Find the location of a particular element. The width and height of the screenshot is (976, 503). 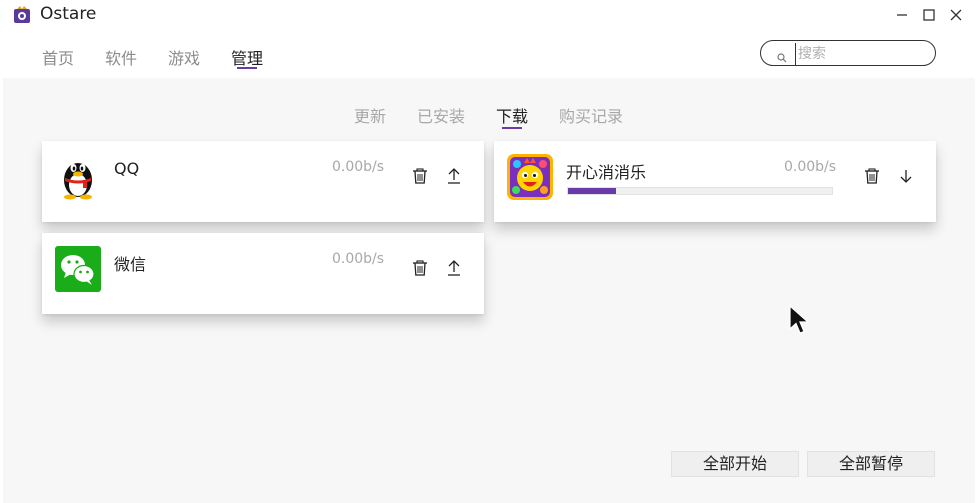

pause-all-button: 全部暂停 is located at coordinates (871, 464).